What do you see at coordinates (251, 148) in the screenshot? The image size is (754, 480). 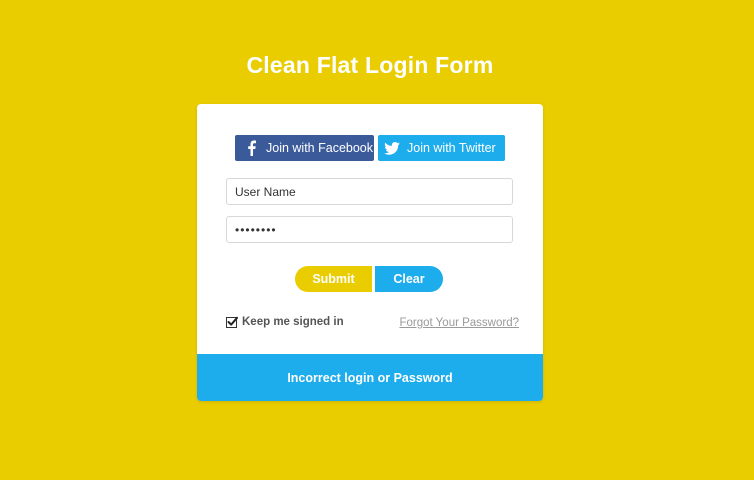 I see `facebook-icon` at bounding box center [251, 148].